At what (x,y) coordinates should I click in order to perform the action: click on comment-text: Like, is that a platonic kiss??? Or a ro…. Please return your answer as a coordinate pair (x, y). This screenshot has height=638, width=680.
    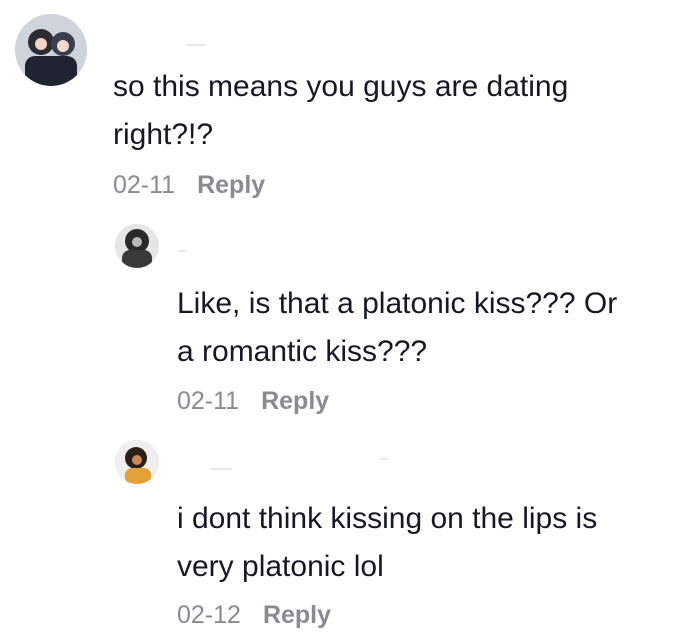
    Looking at the image, I should click on (397, 327).